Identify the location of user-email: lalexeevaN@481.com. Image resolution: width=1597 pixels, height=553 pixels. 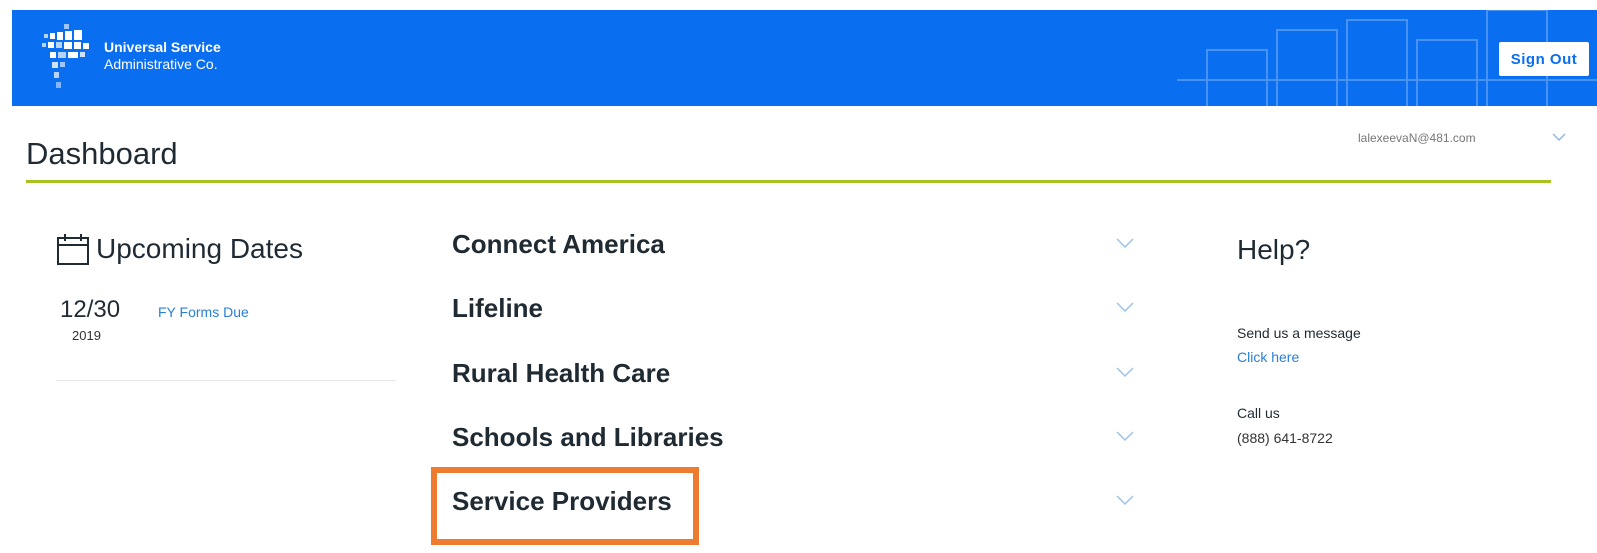
(1417, 138).